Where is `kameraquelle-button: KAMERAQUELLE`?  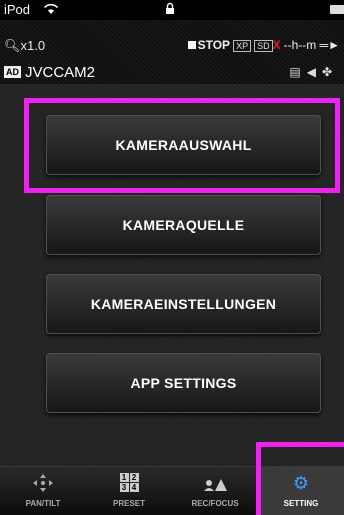
kameraquelle-button: KAMERAQUELLE is located at coordinates (183, 225).